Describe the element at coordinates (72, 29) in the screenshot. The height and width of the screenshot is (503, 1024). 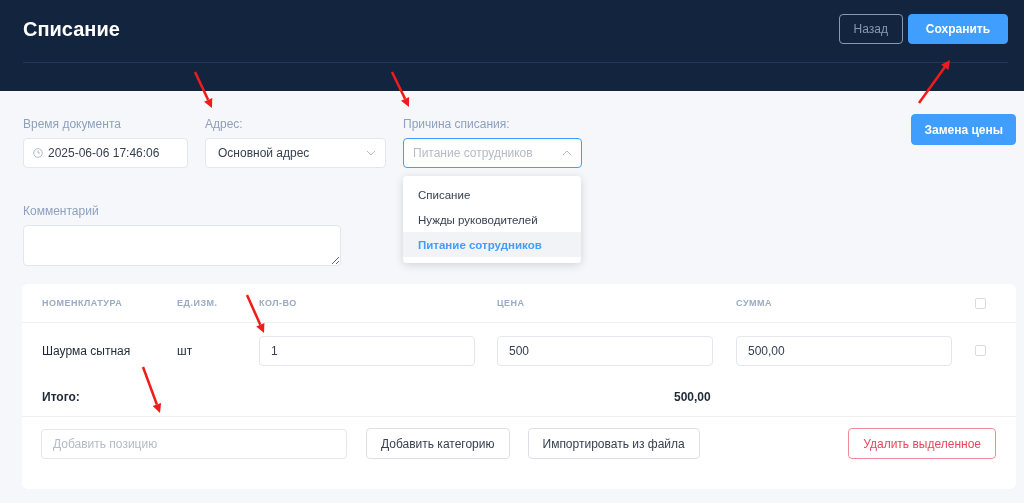
I see `page-title: Списание` at that location.